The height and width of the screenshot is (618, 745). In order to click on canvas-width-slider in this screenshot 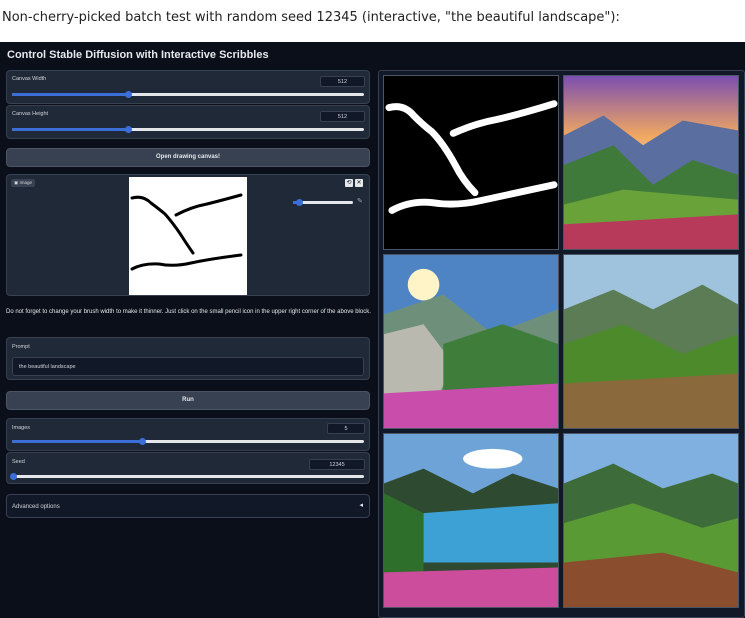, I will do `click(188, 94)`.